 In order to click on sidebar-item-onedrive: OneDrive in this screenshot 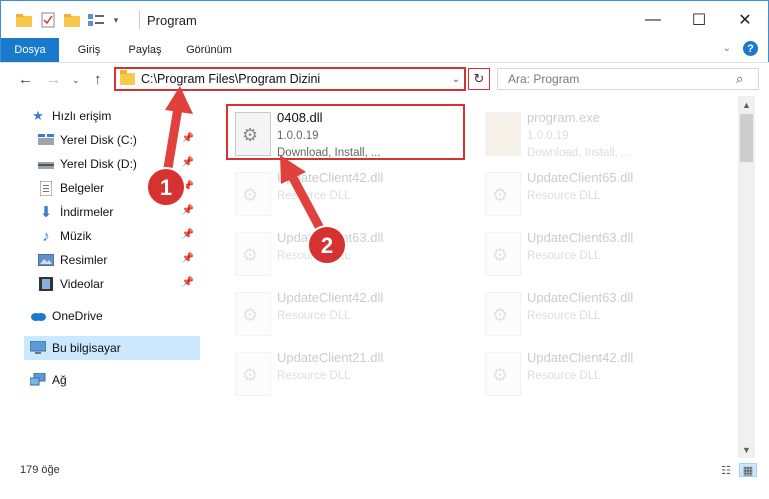, I will do `click(130, 316)`.